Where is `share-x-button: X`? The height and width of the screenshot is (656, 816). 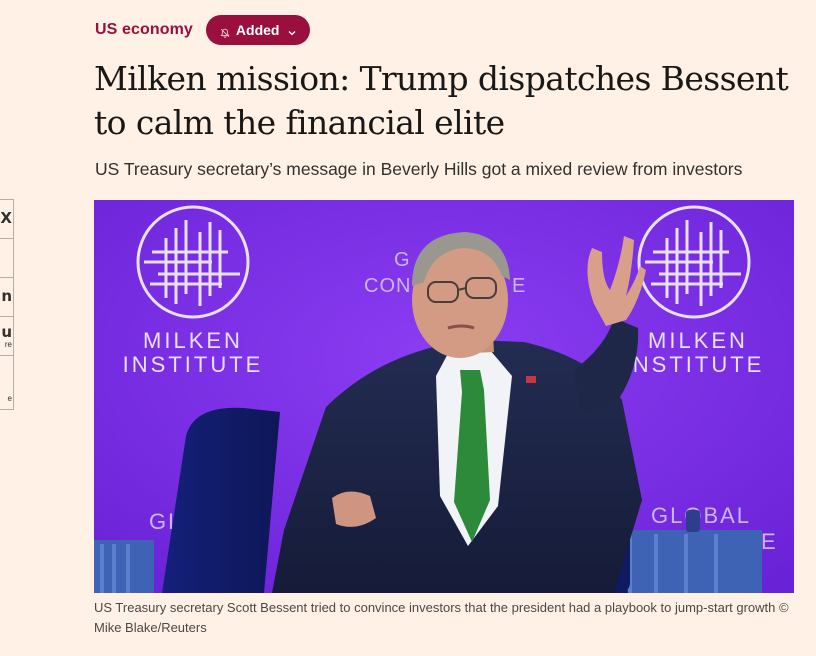
share-x-button: X is located at coordinates (6, 219).